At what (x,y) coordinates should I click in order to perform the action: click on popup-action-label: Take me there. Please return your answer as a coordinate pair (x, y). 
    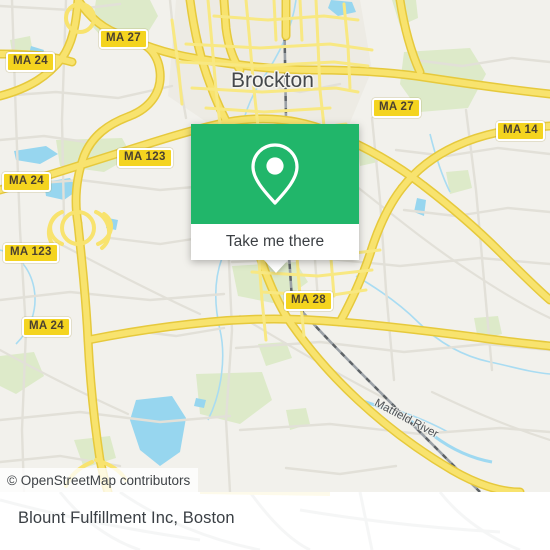
    Looking at the image, I should click on (275, 241).